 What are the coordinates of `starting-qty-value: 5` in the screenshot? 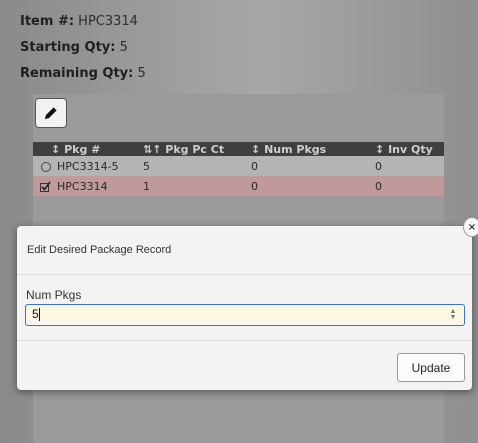 It's located at (123, 47).